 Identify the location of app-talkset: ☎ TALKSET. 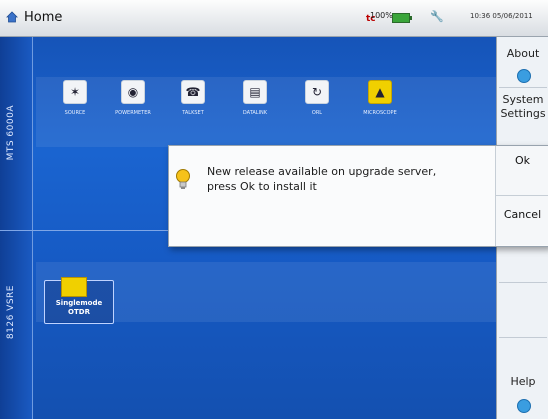
(193, 98).